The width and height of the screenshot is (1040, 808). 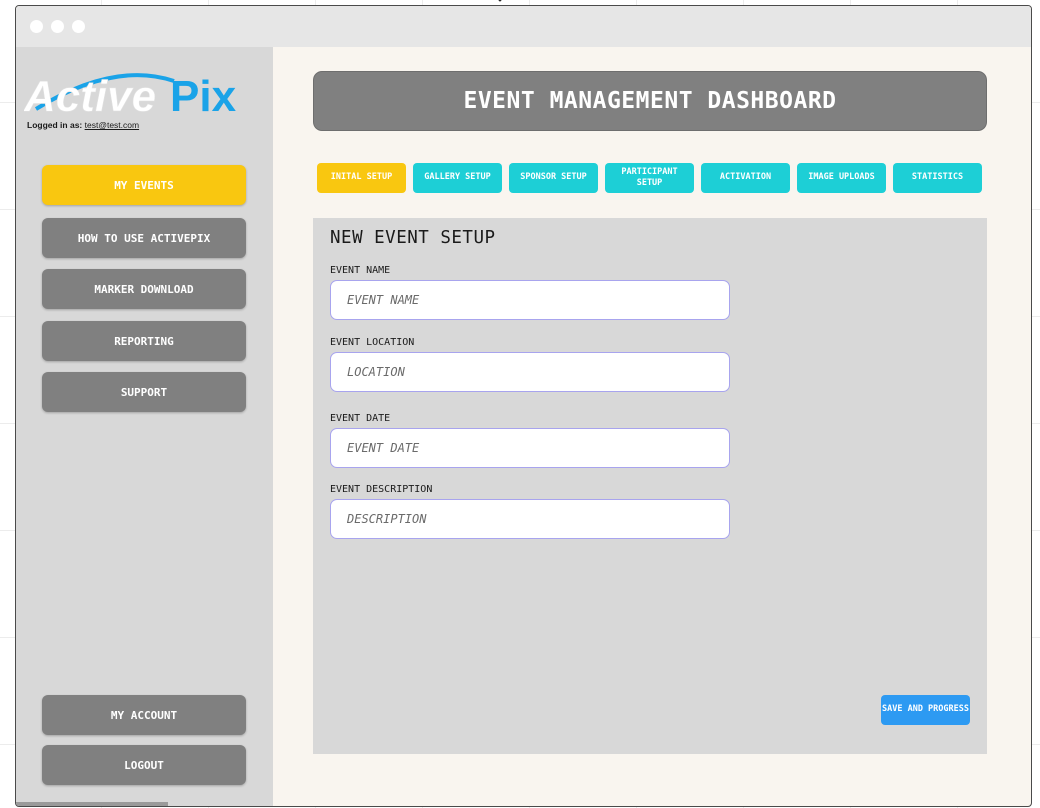 What do you see at coordinates (530, 519) in the screenshot?
I see `event-description-input` at bounding box center [530, 519].